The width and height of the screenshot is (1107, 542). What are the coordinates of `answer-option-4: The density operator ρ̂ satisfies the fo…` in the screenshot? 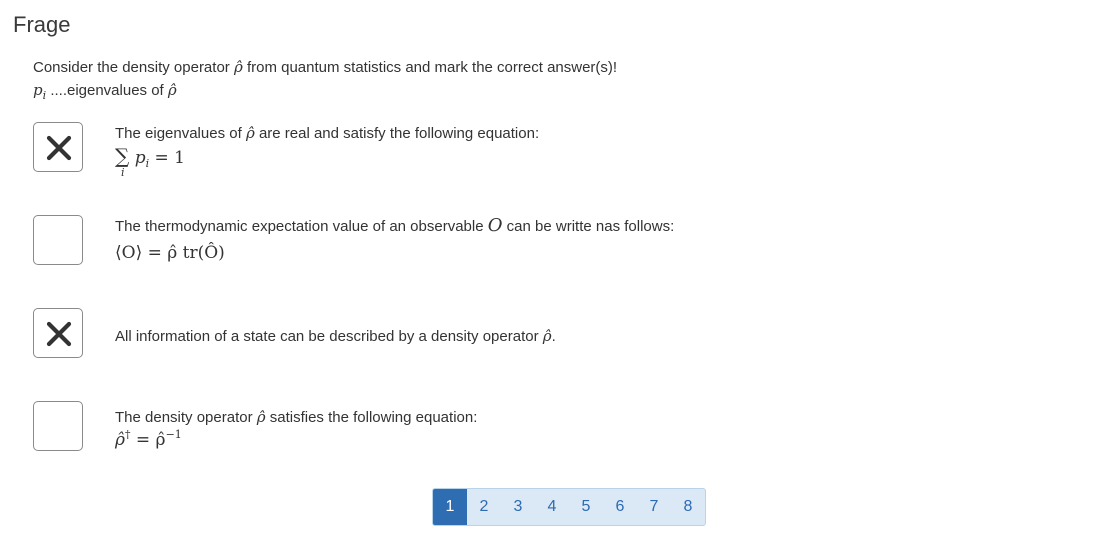 It's located at (563, 429).